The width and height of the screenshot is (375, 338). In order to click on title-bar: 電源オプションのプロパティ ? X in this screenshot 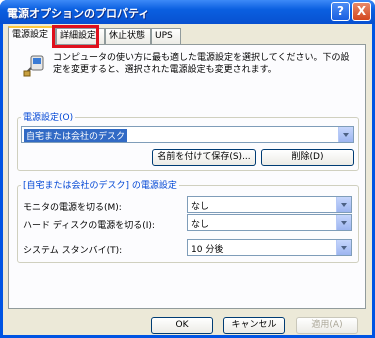, I will do `click(187, 12)`.